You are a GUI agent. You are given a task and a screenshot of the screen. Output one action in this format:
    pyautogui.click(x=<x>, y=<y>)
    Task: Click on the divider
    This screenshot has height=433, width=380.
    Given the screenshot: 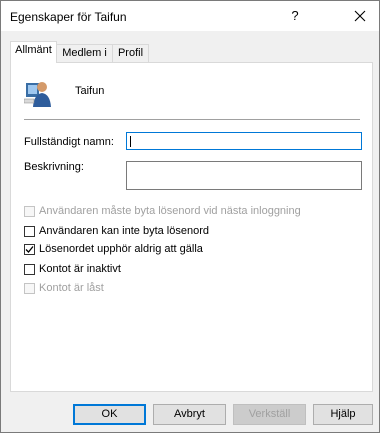 What is the action you would take?
    pyautogui.click(x=192, y=119)
    